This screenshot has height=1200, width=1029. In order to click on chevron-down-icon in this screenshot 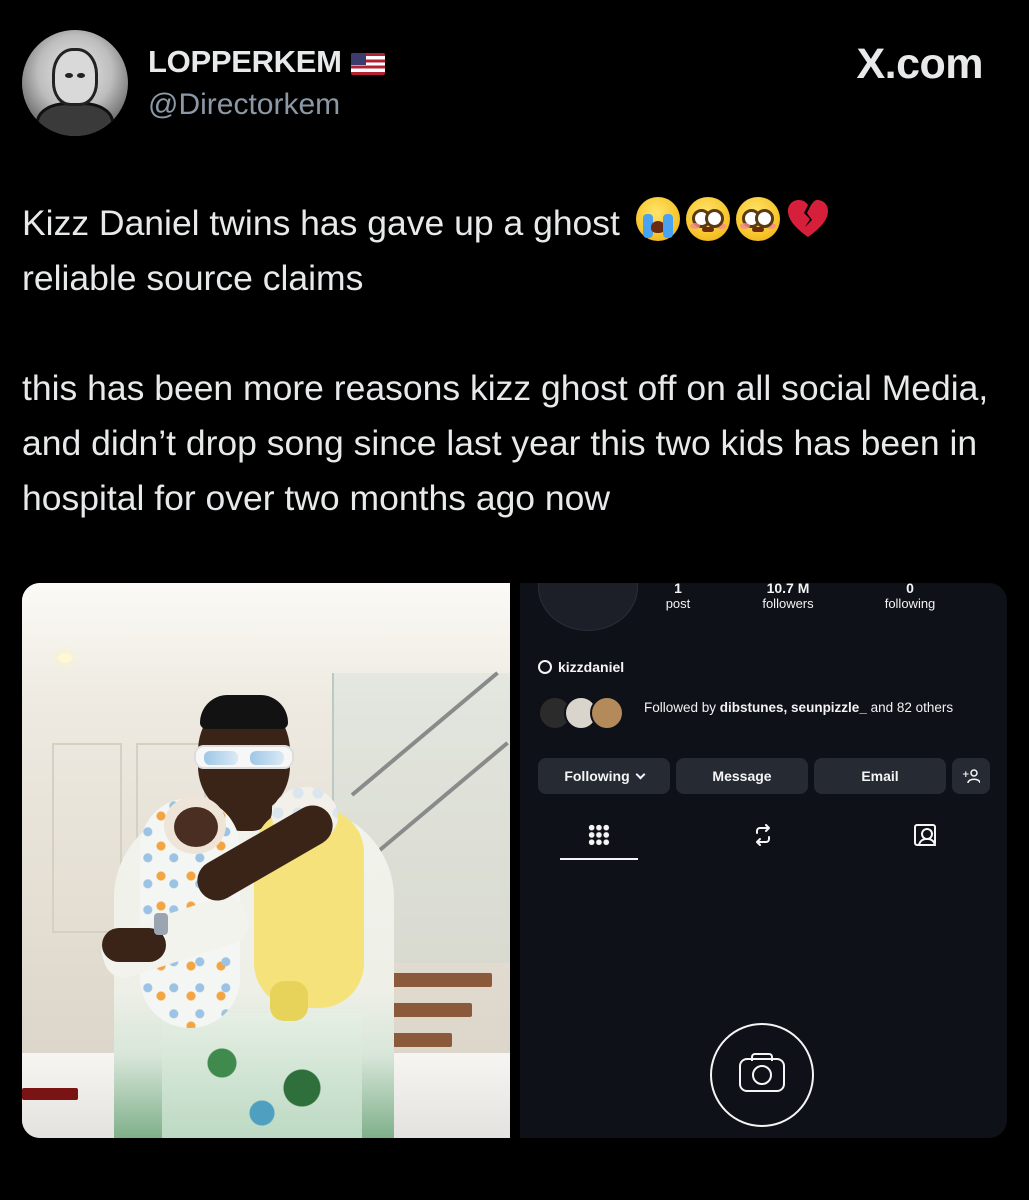, I will do `click(640, 774)`.